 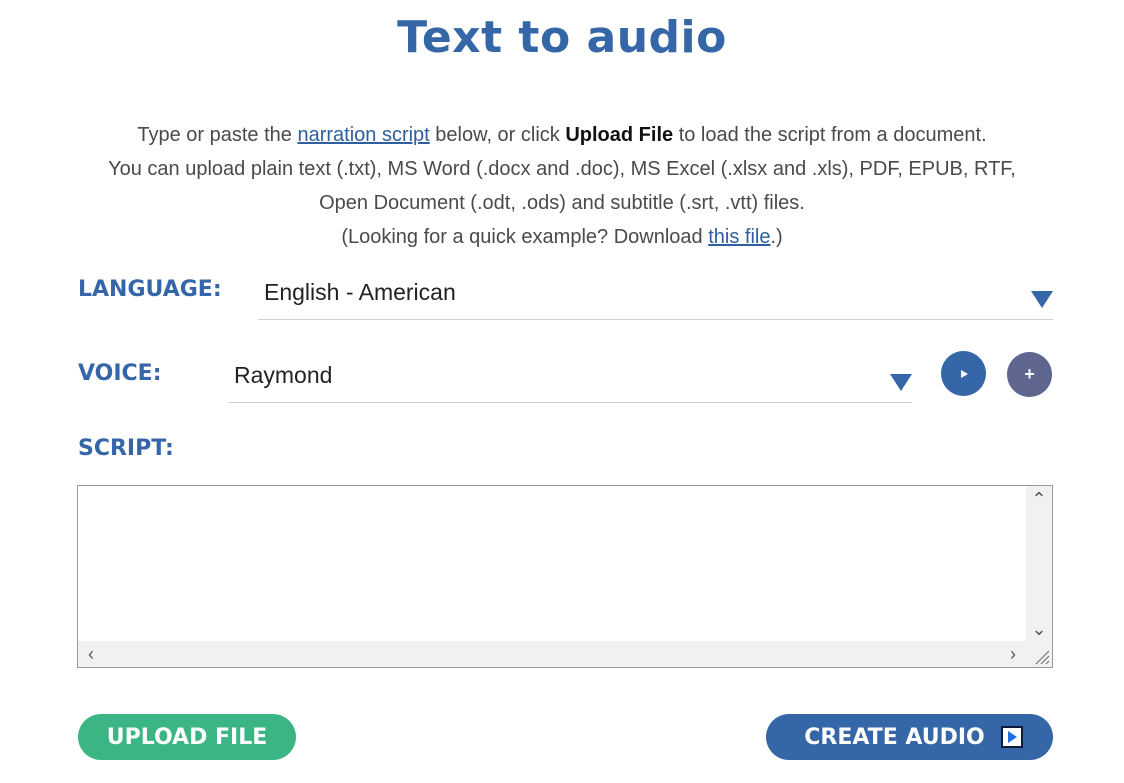 I want to click on create-audio-label: CREATE AUDIO, so click(x=894, y=737).